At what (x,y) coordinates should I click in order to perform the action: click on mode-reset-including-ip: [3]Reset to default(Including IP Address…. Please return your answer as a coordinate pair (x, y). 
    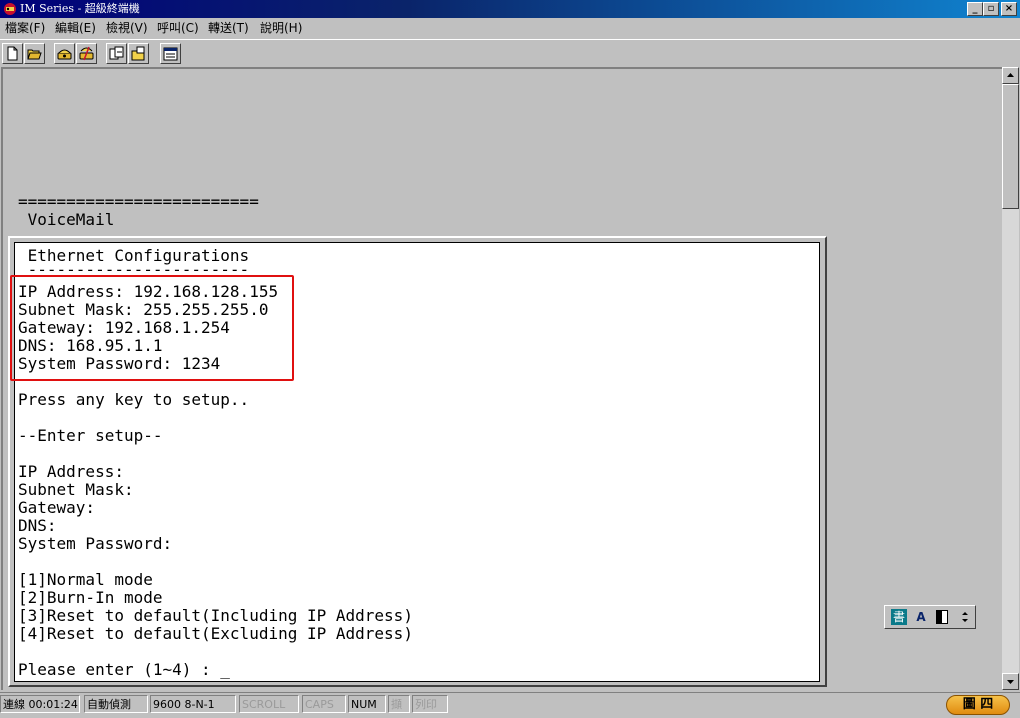
    Looking at the image, I should click on (215, 615).